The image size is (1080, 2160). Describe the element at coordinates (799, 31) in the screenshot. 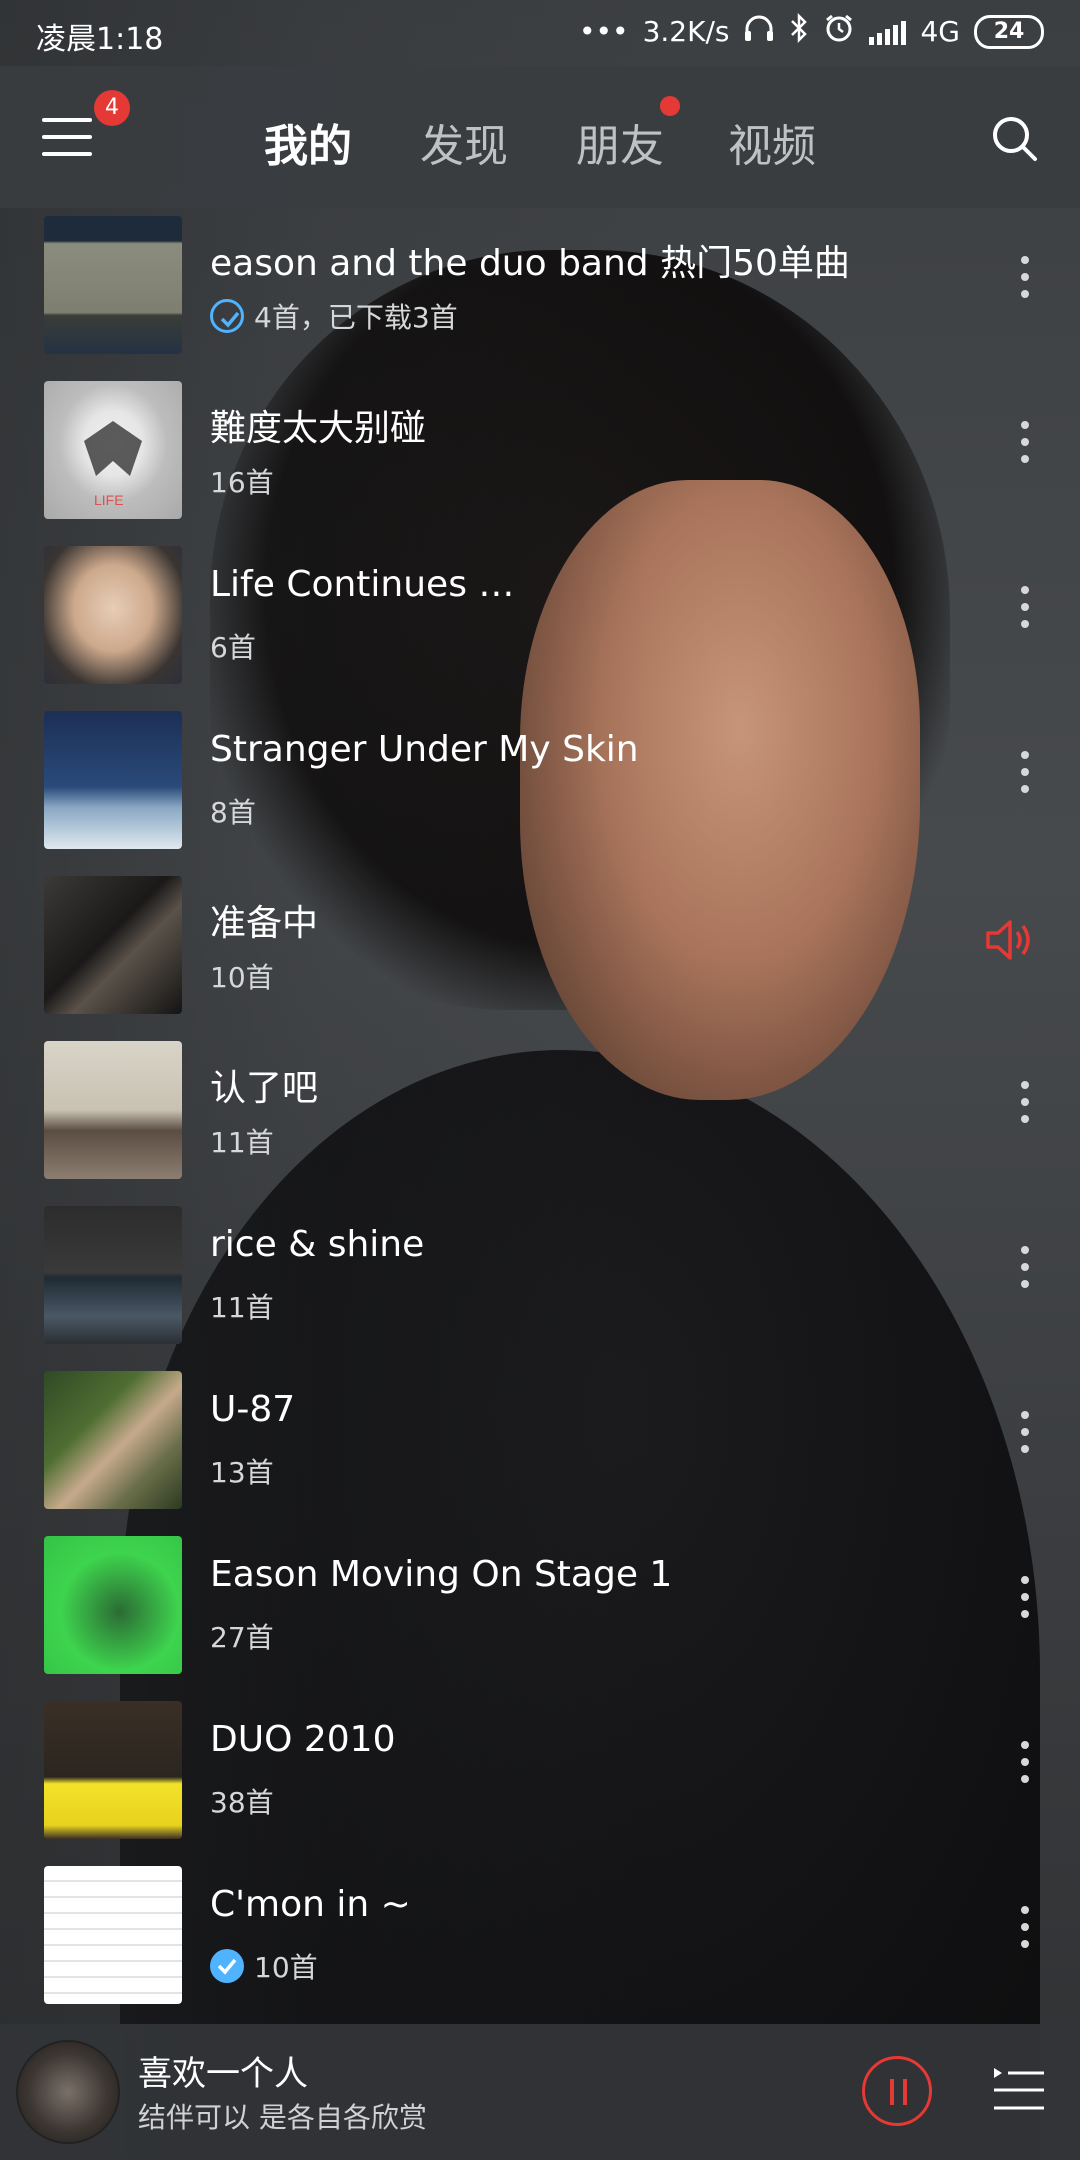

I see `bluetooth-icon` at that location.